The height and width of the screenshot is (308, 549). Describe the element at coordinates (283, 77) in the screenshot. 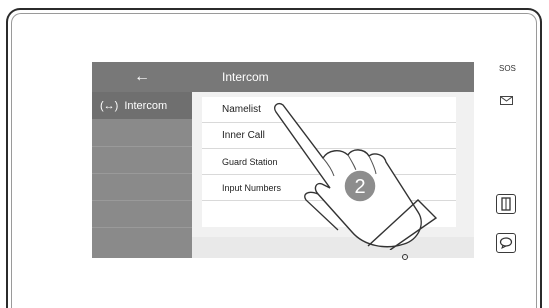

I see `top-bar: ← Intercom` at that location.